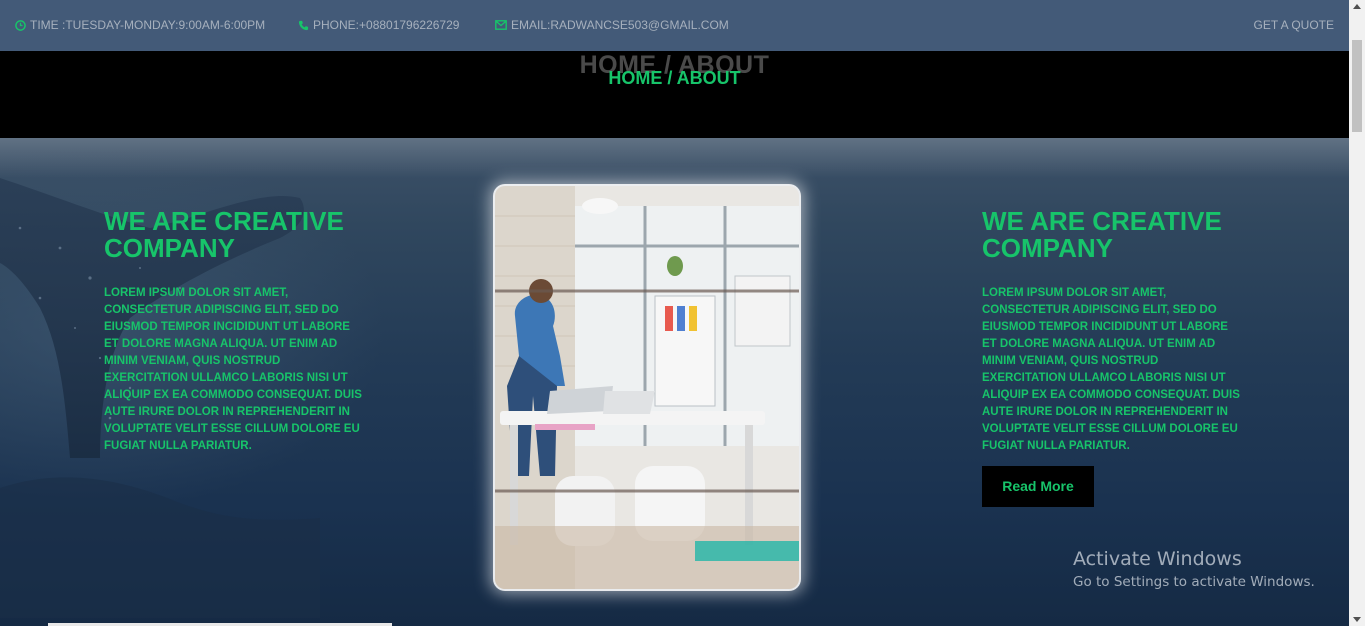 The width and height of the screenshot is (1365, 626). I want to click on time-info: TIME :TUESDAY-MONDAY:9:00AM-6:00PM, so click(140, 25).